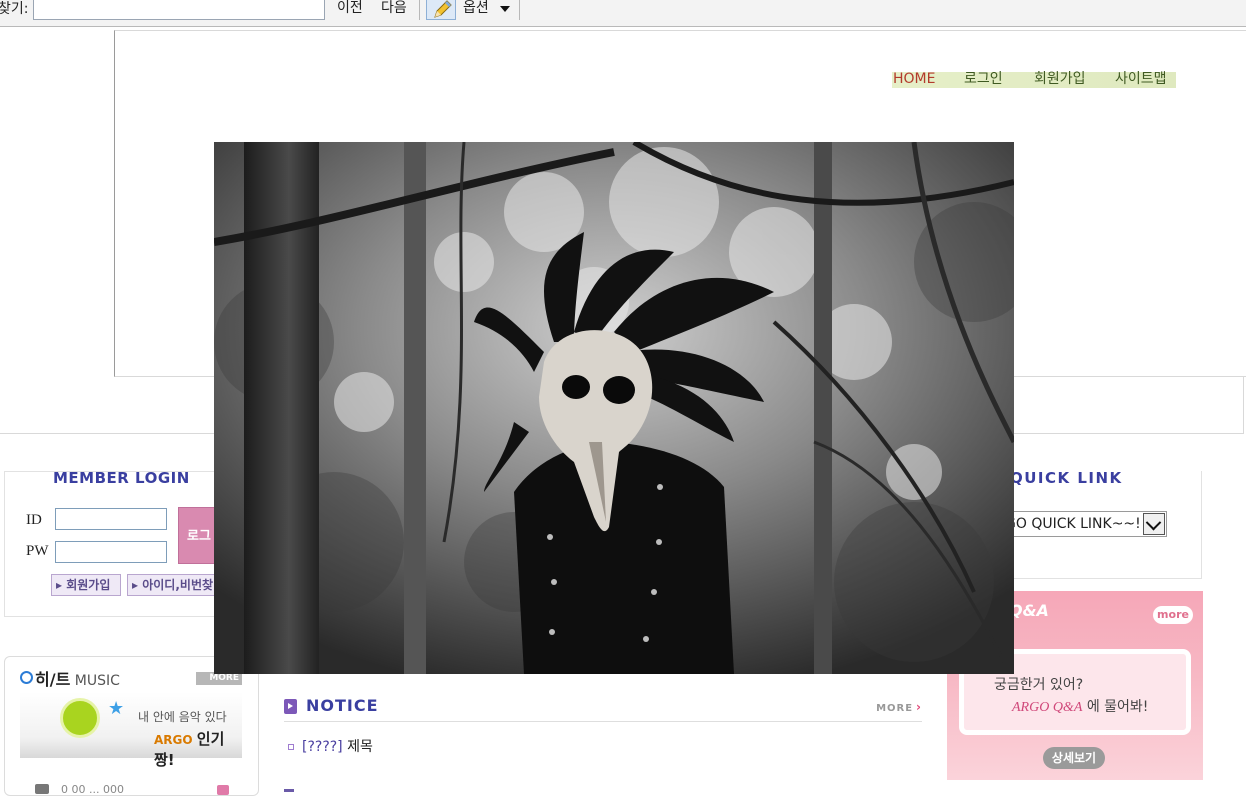 Image resolution: width=1246 pixels, height=796 pixels. What do you see at coordinates (1066, 478) in the screenshot?
I see `quick-link-title: QUICK LINK` at bounding box center [1066, 478].